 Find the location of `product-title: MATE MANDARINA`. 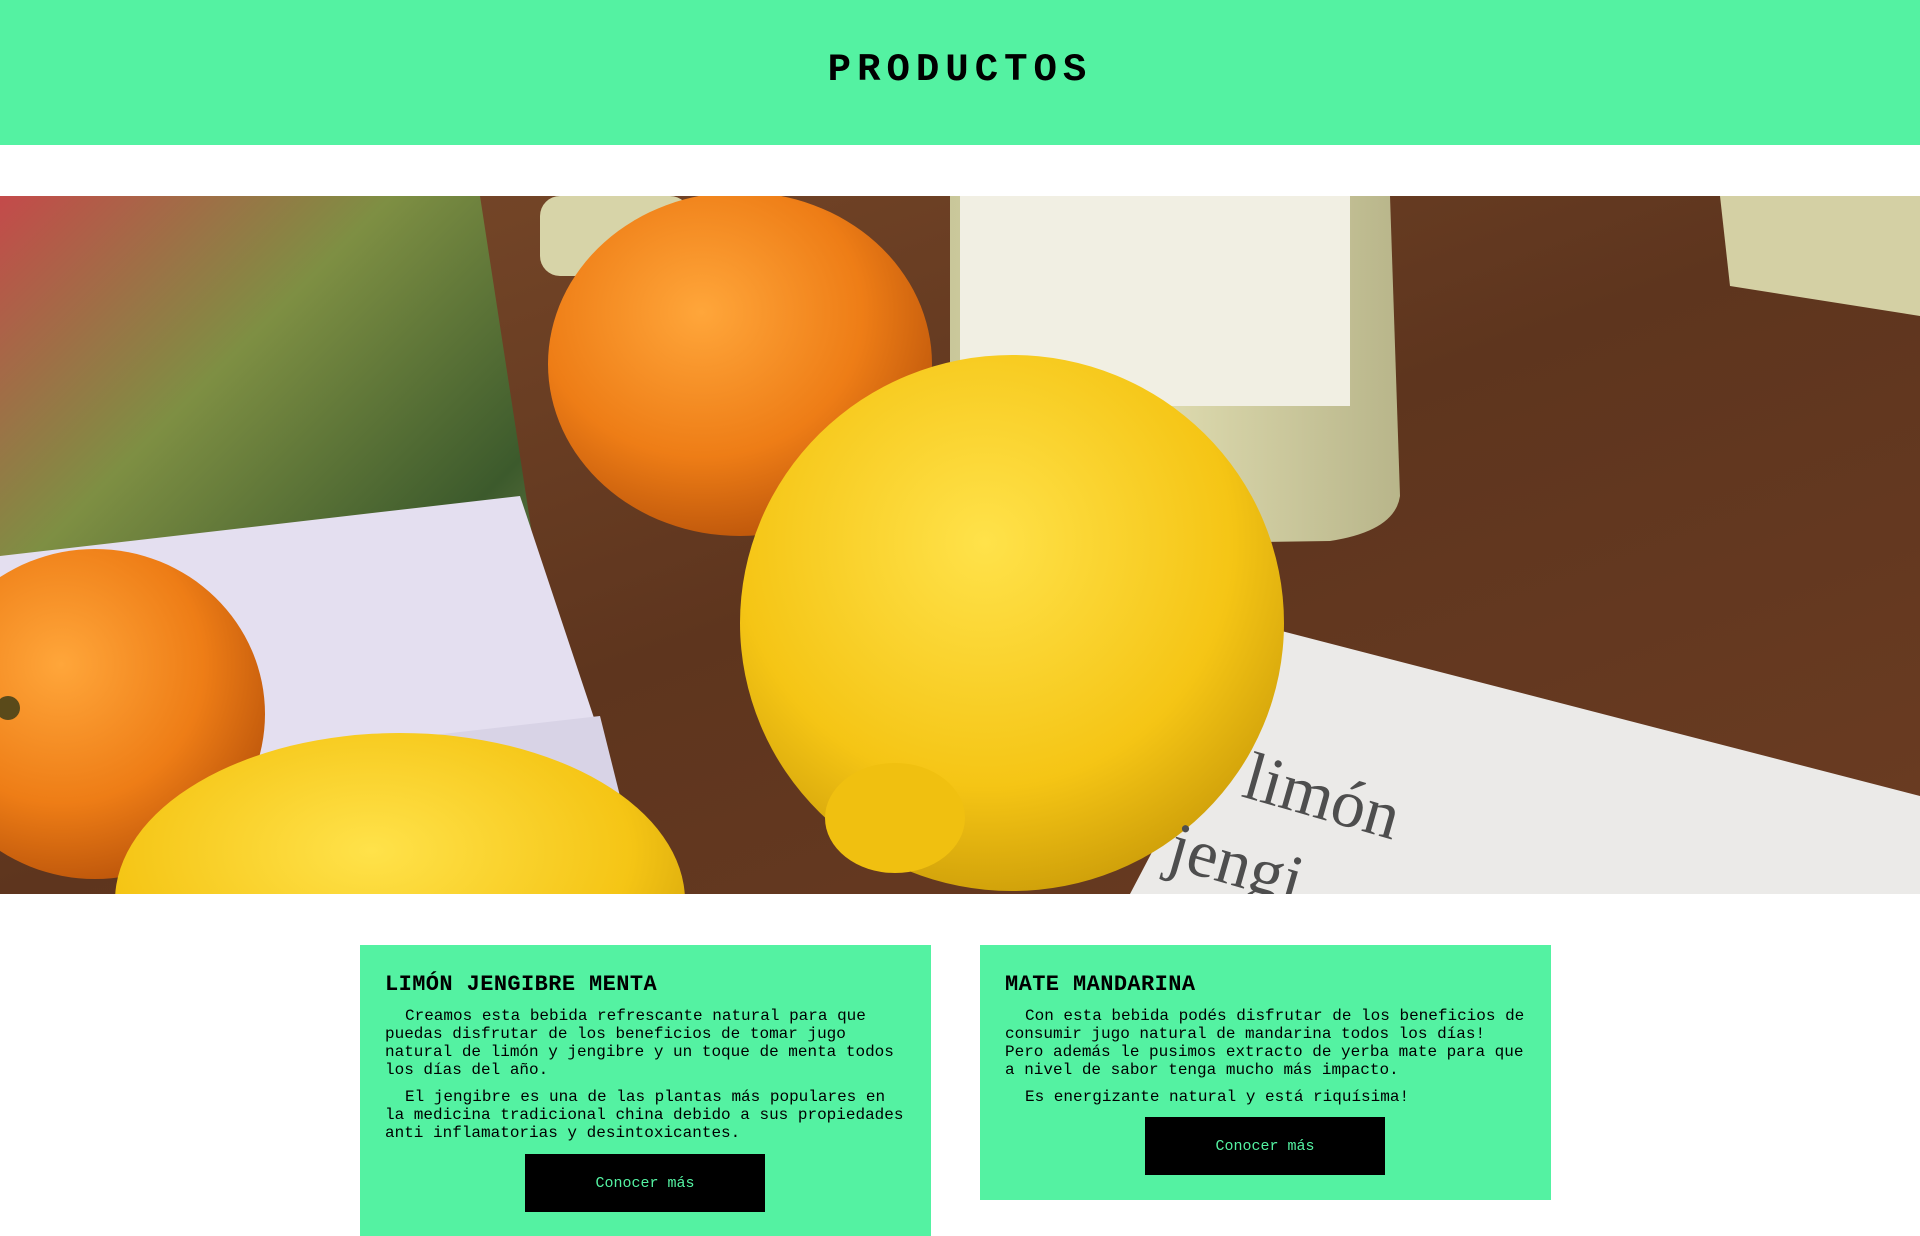

product-title: MATE MANDARINA is located at coordinates (1100, 984).